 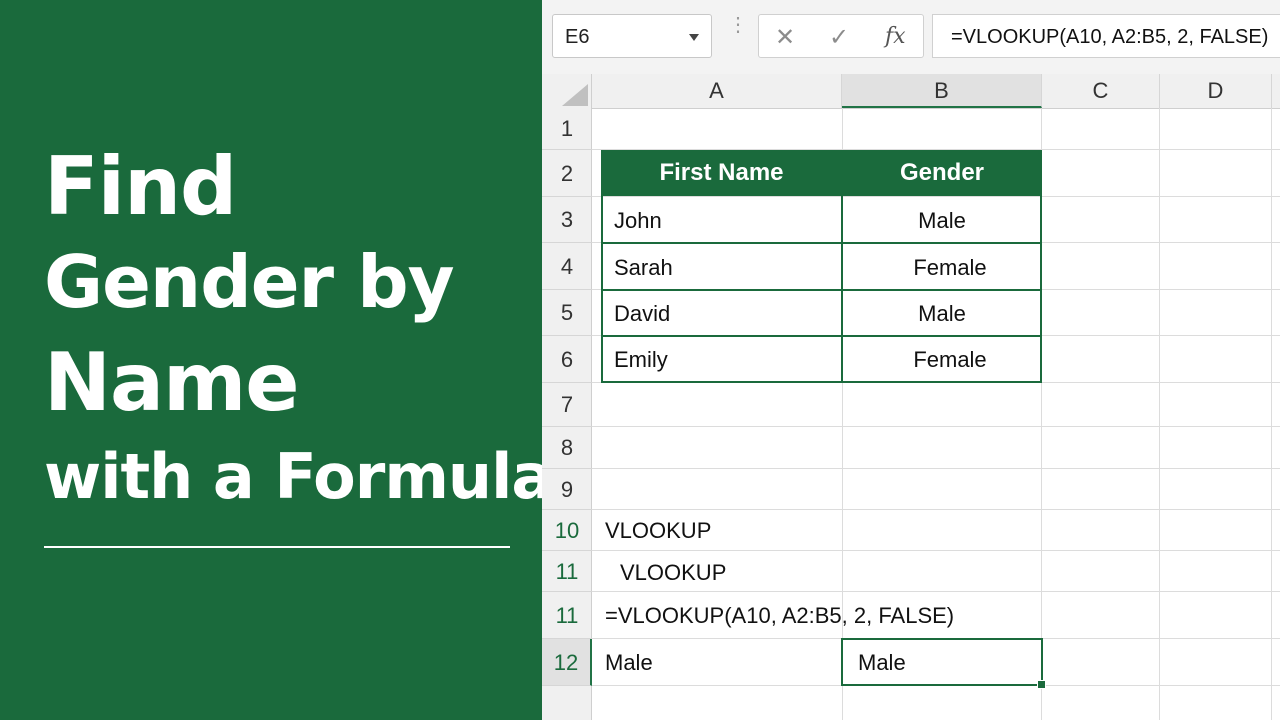 What do you see at coordinates (942, 91) in the screenshot?
I see `column-header-b: B` at bounding box center [942, 91].